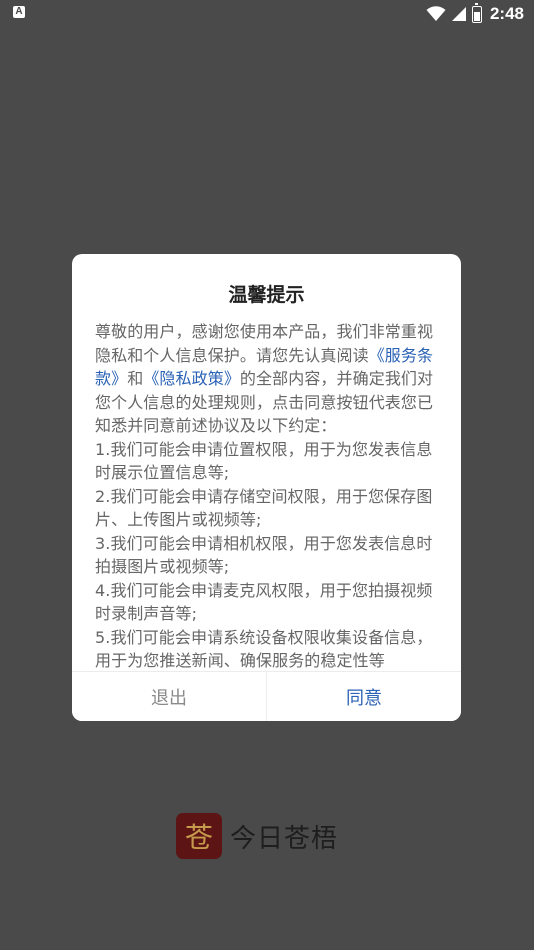 The height and width of the screenshot is (950, 534). I want to click on app-logo: 苍, so click(199, 836).